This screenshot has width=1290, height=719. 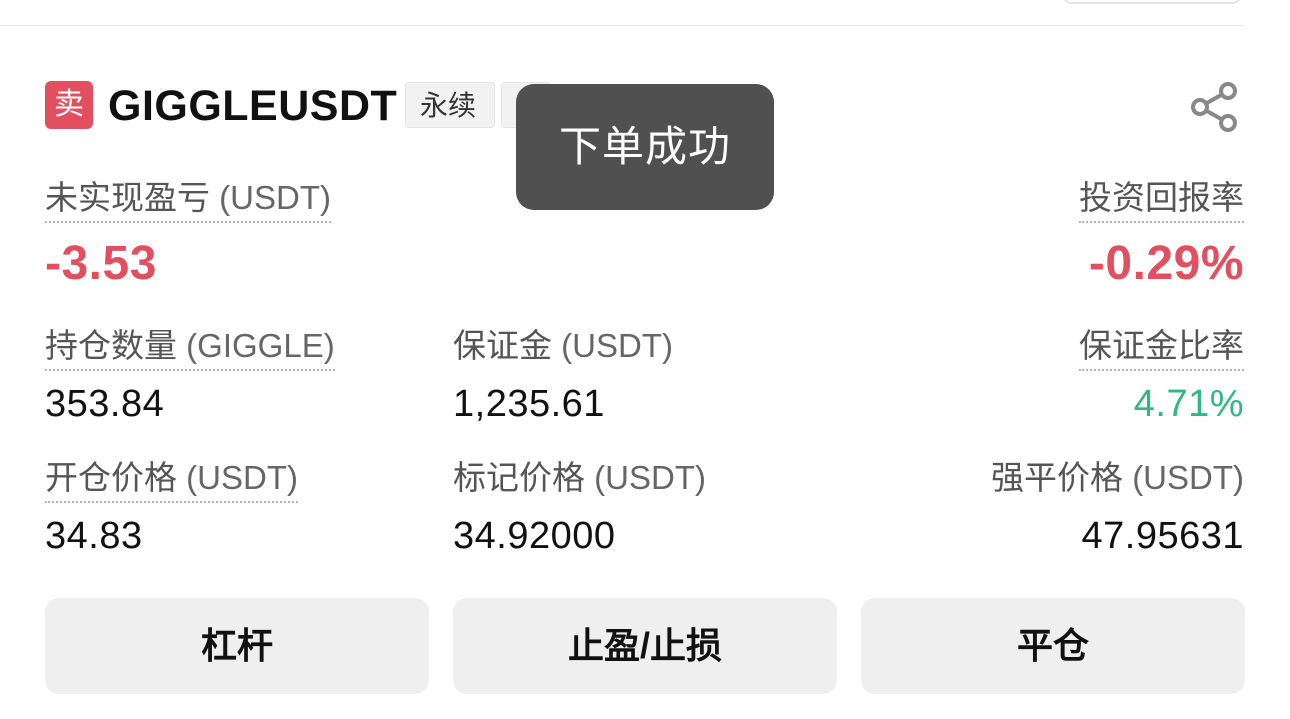 I want to click on close-position-button: 平仓, so click(x=1053, y=646).